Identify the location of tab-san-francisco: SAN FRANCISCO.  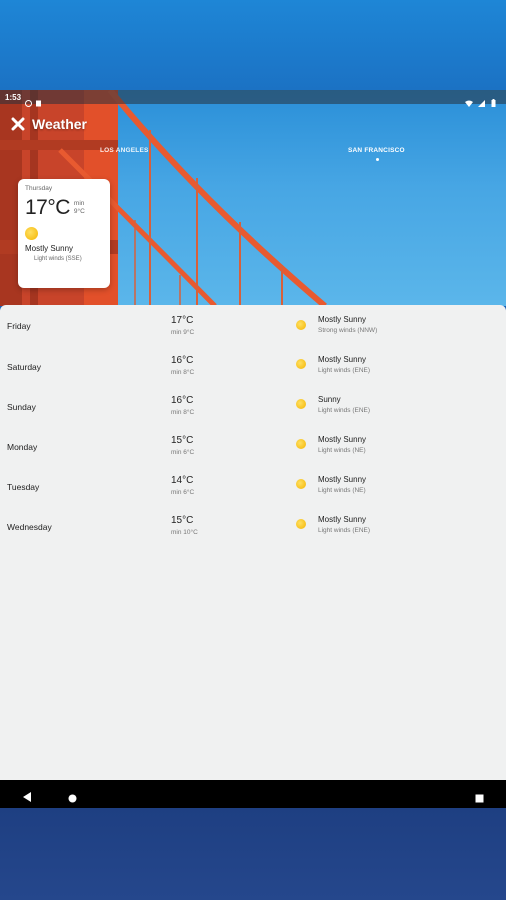
(376, 150).